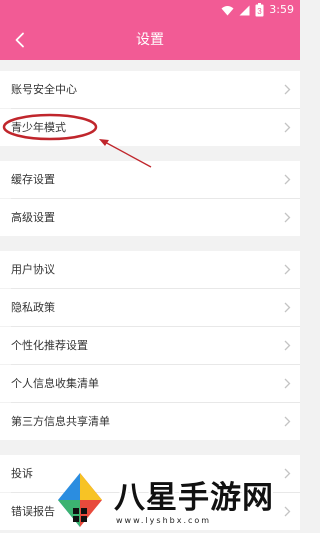 The image size is (320, 533). What do you see at coordinates (33, 511) in the screenshot?
I see `settings-item-label: 错误报告` at bounding box center [33, 511].